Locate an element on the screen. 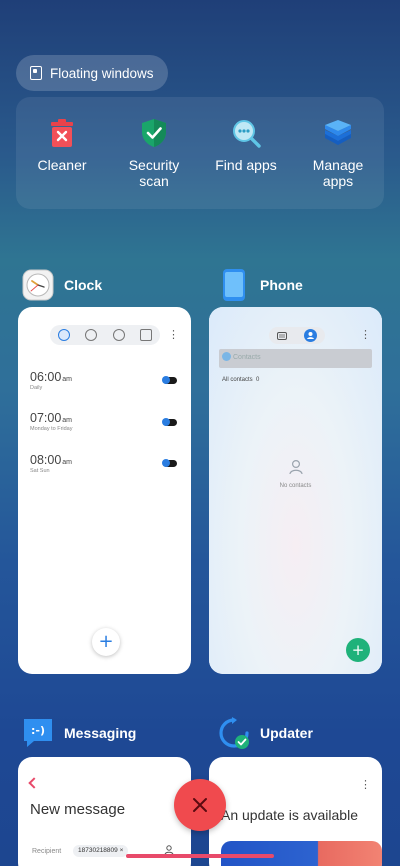 This screenshot has width=400, height=866. alarm-item: 08:00am Sat Sun is located at coordinates (51, 463).